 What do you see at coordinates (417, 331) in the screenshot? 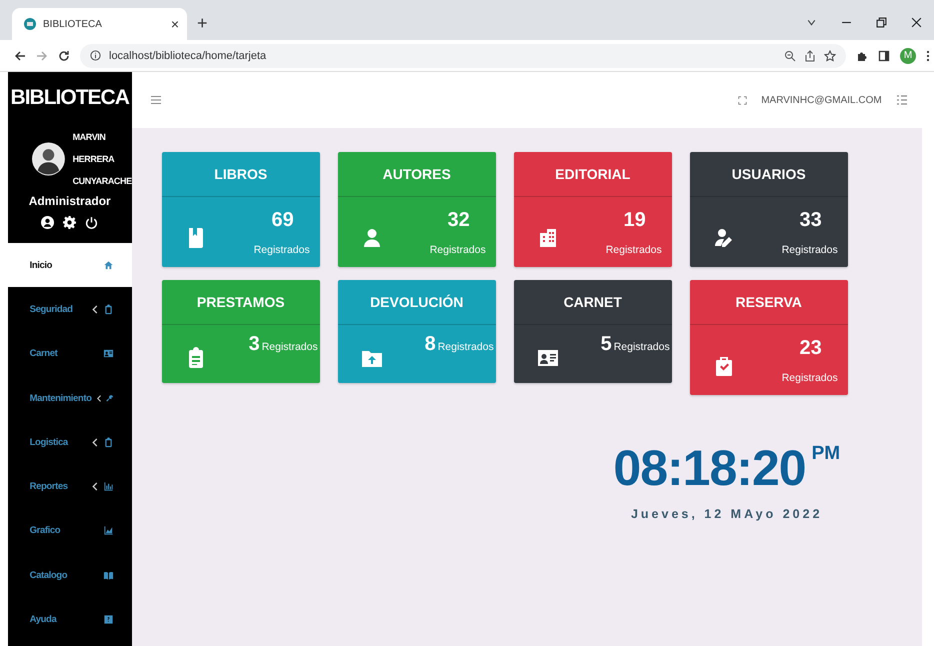
I see `stat-card: DEVOLUCIÓN 8 Registrados` at bounding box center [417, 331].